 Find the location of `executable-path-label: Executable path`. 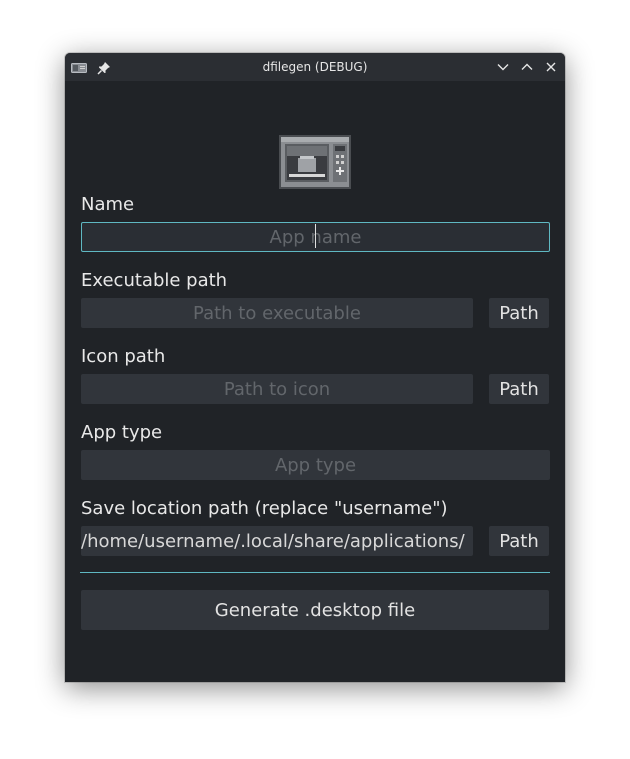

executable-path-label: Executable path is located at coordinates (154, 280).